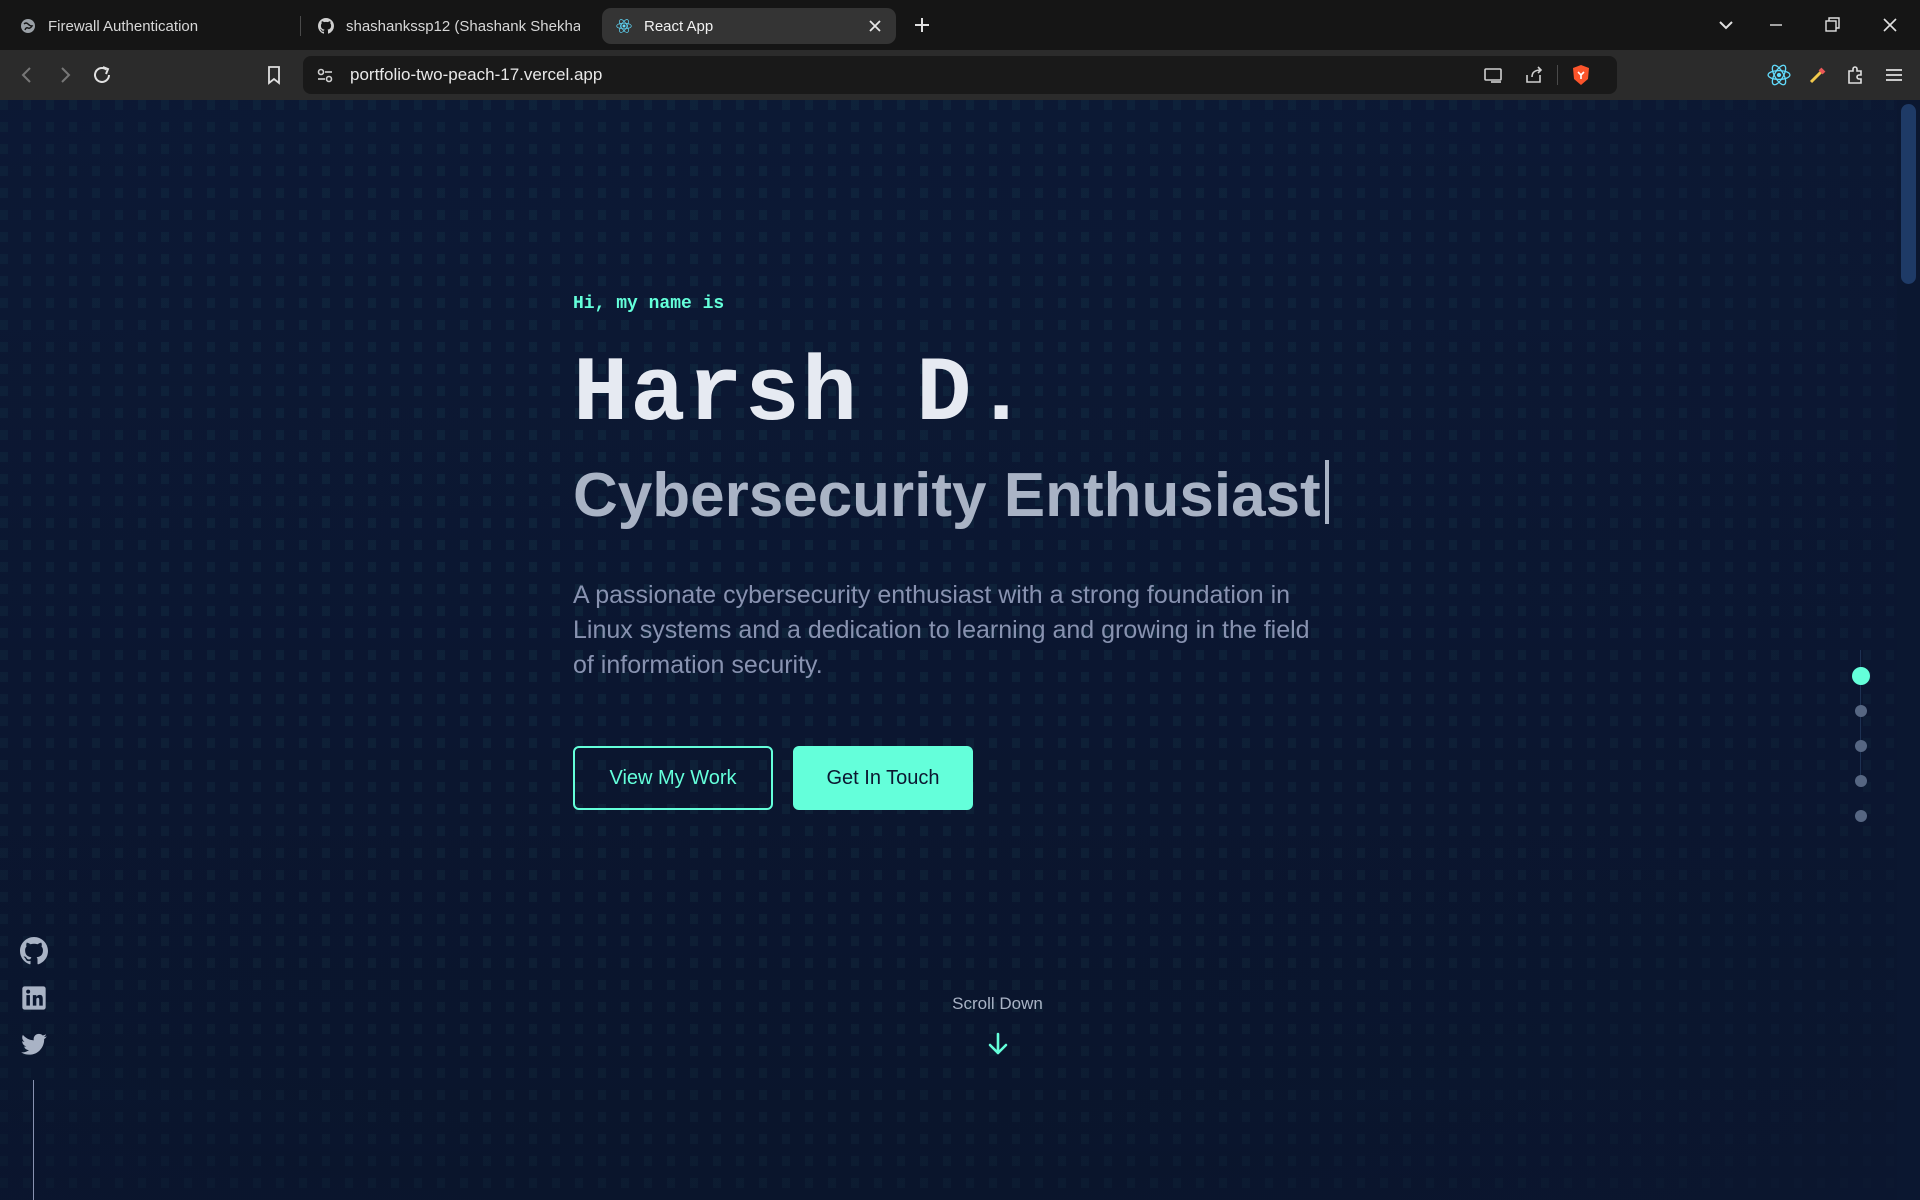 The image size is (1920, 1200). I want to click on tab-github-profile: shashankssp12 (Shashank Shekhar P, so click(449, 26).